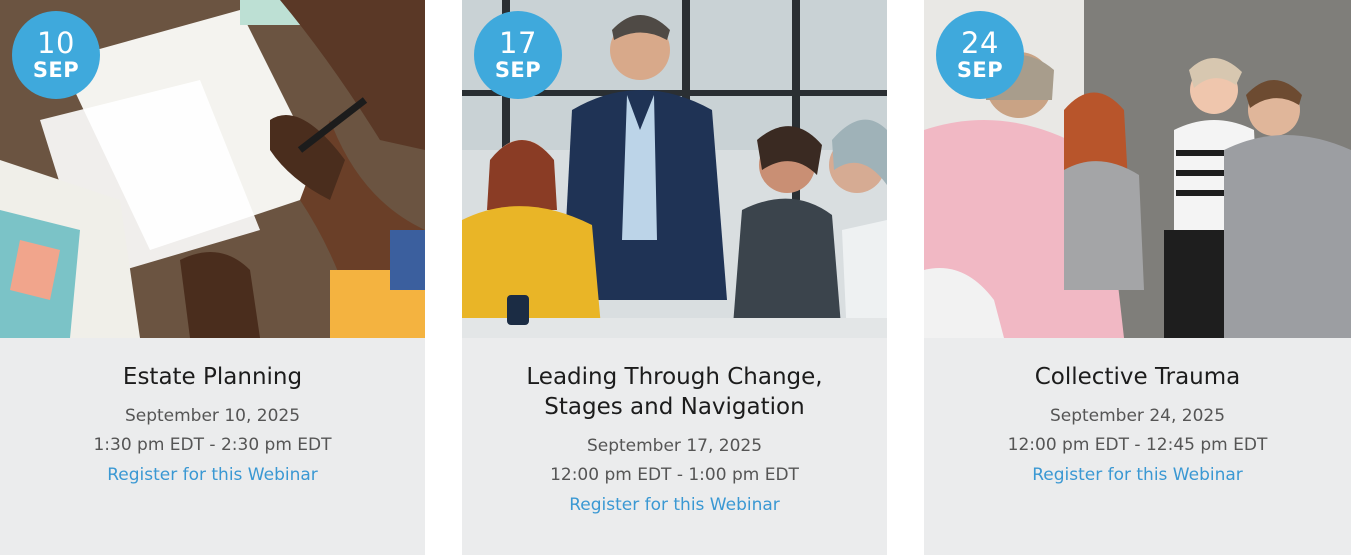  Describe the element at coordinates (674, 475) in the screenshot. I see `event-time: 12:00 pm EDT - 1:00 pm EDT` at that location.